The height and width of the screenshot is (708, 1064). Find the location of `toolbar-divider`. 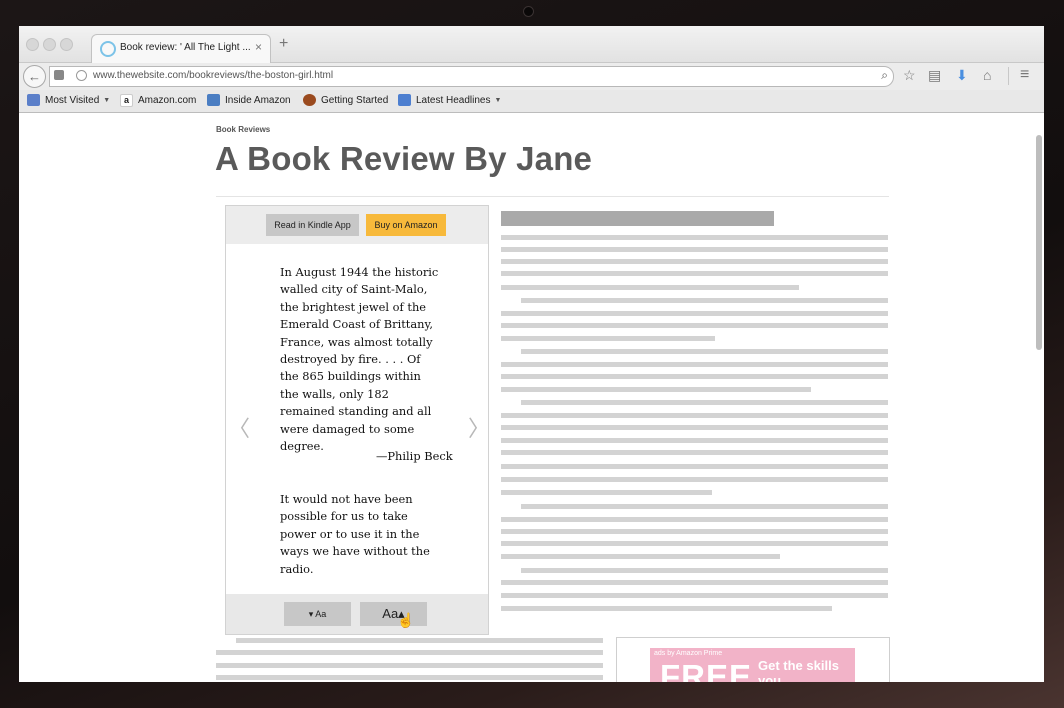

toolbar-divider is located at coordinates (1008, 76).